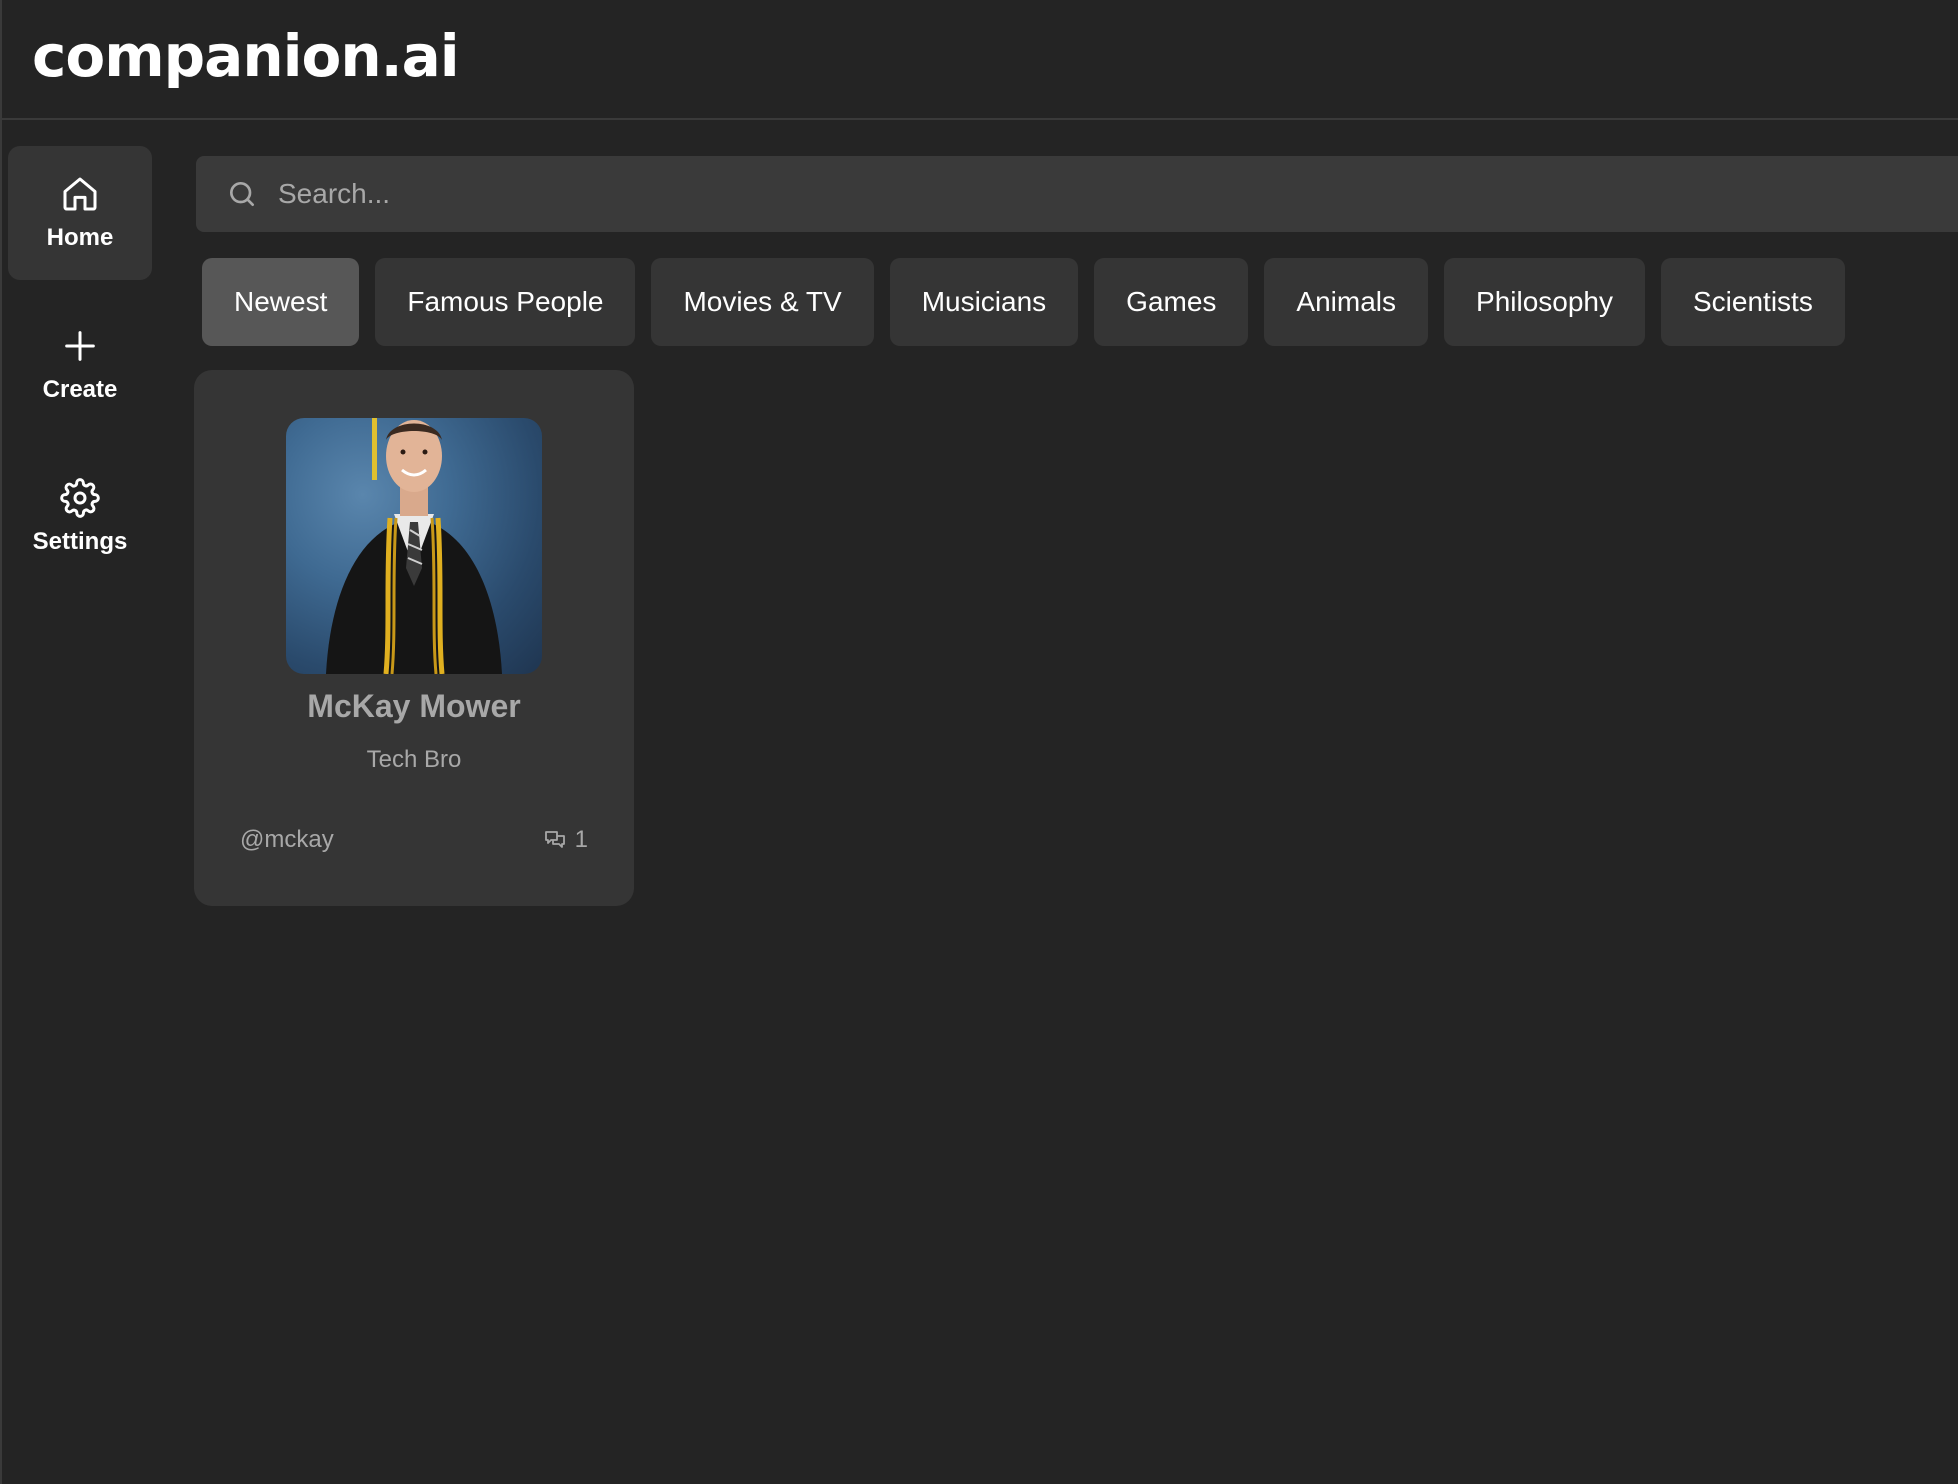 The image size is (1958, 1484). I want to click on category-chip-famous-people: Famous People, so click(505, 302).